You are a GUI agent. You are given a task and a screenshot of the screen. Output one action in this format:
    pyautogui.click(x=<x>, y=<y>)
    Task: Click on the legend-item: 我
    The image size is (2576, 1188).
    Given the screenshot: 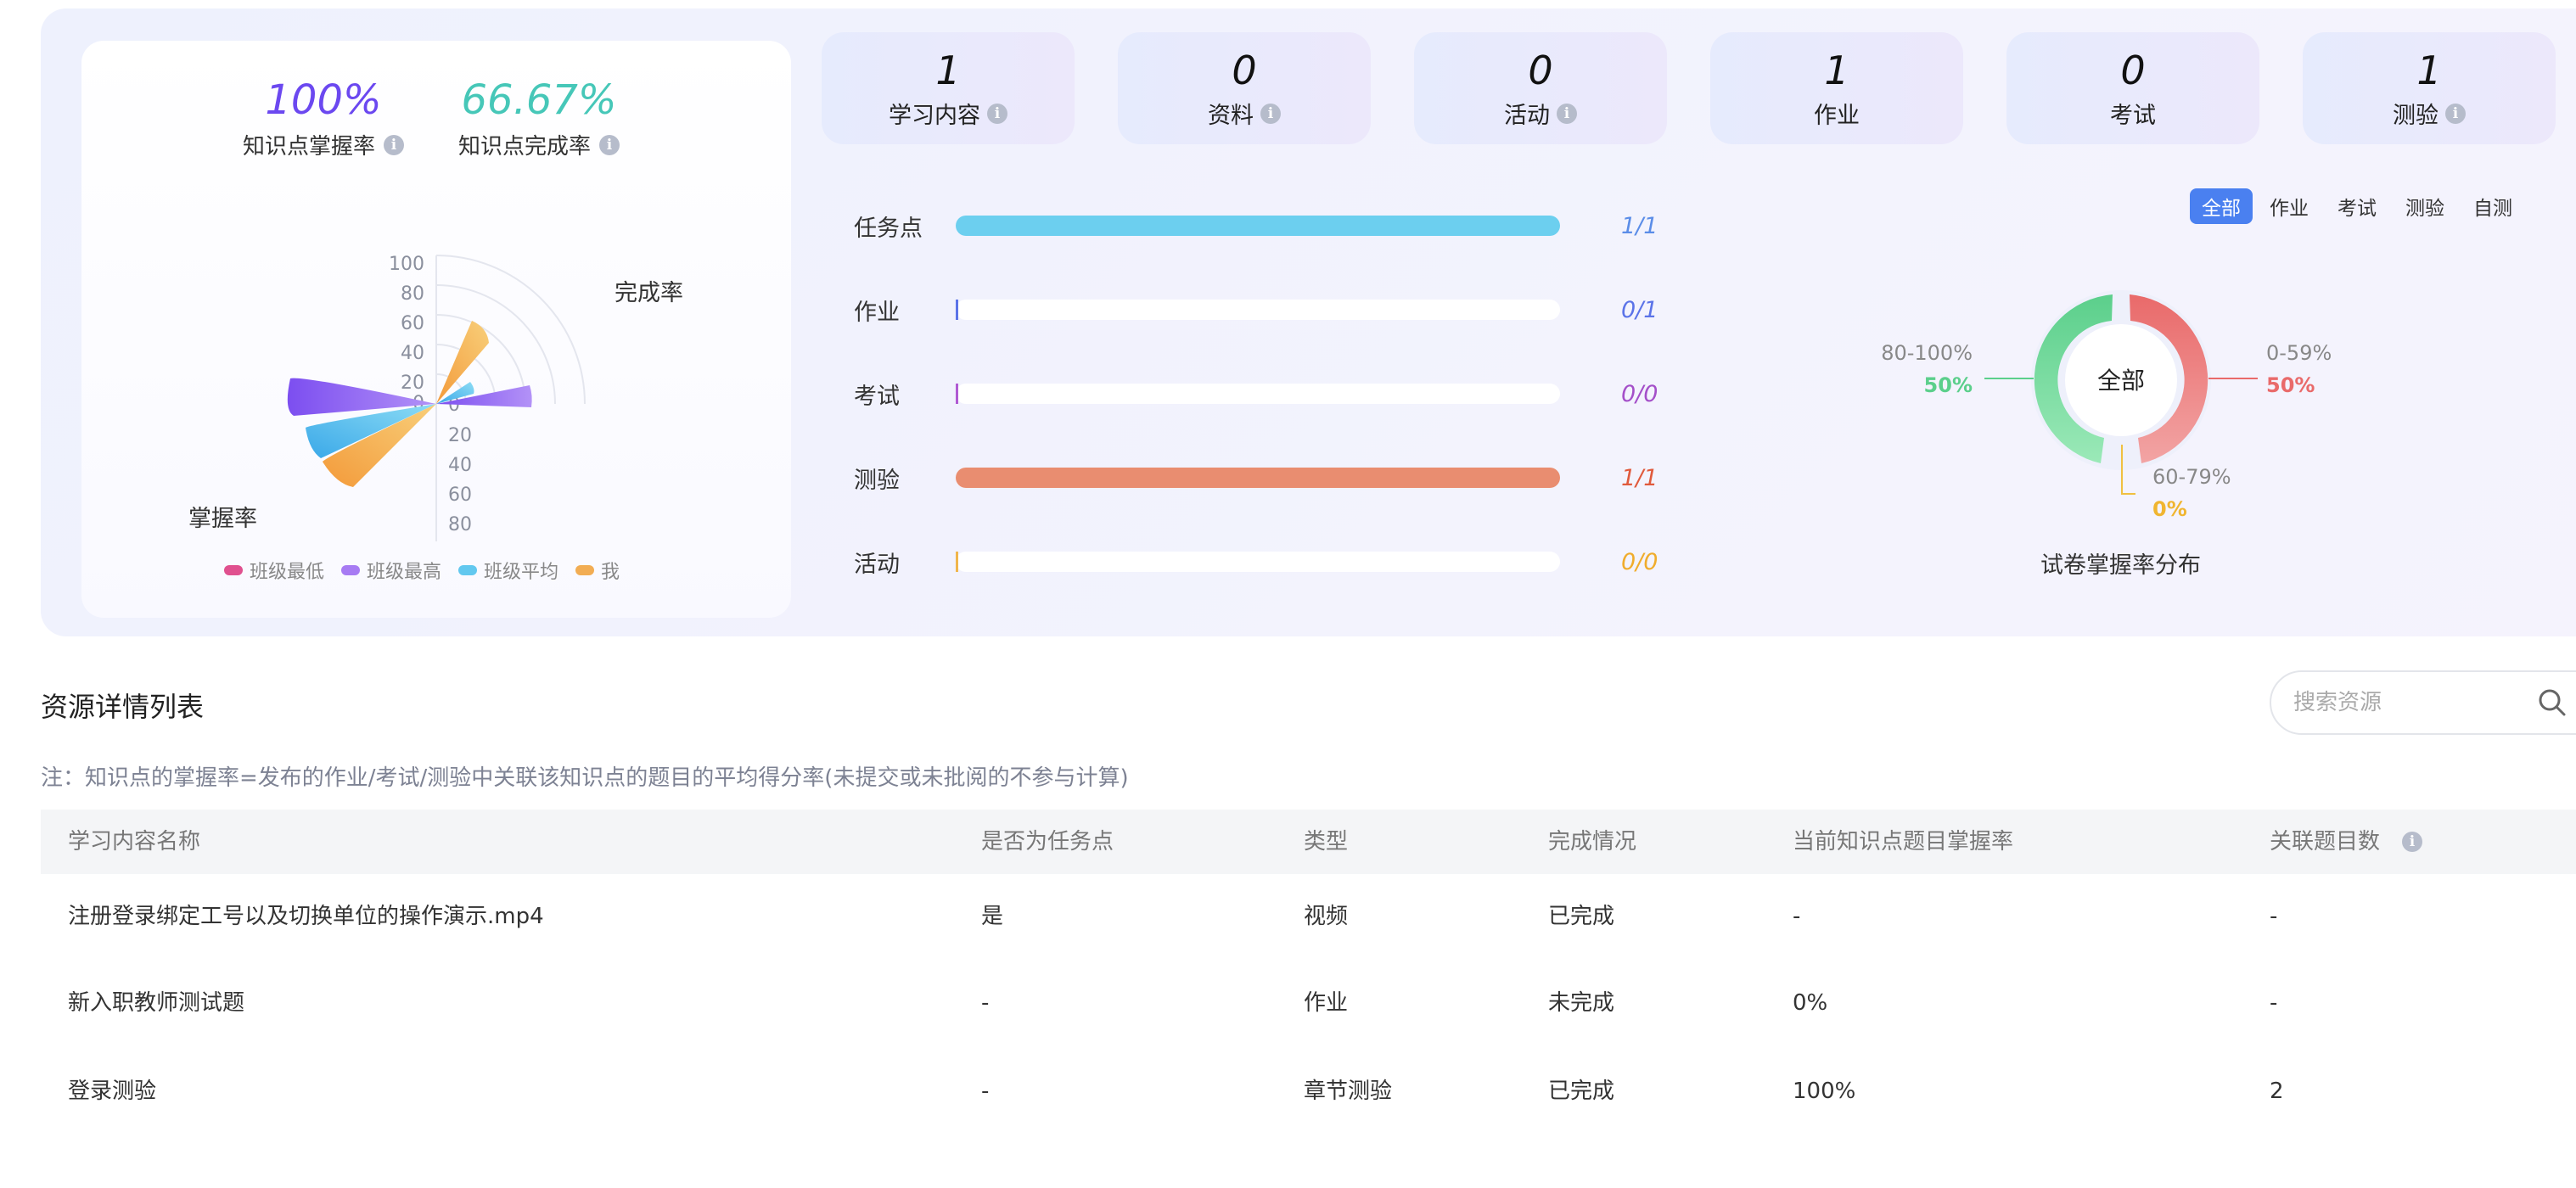 What is the action you would take?
    pyautogui.click(x=597, y=570)
    